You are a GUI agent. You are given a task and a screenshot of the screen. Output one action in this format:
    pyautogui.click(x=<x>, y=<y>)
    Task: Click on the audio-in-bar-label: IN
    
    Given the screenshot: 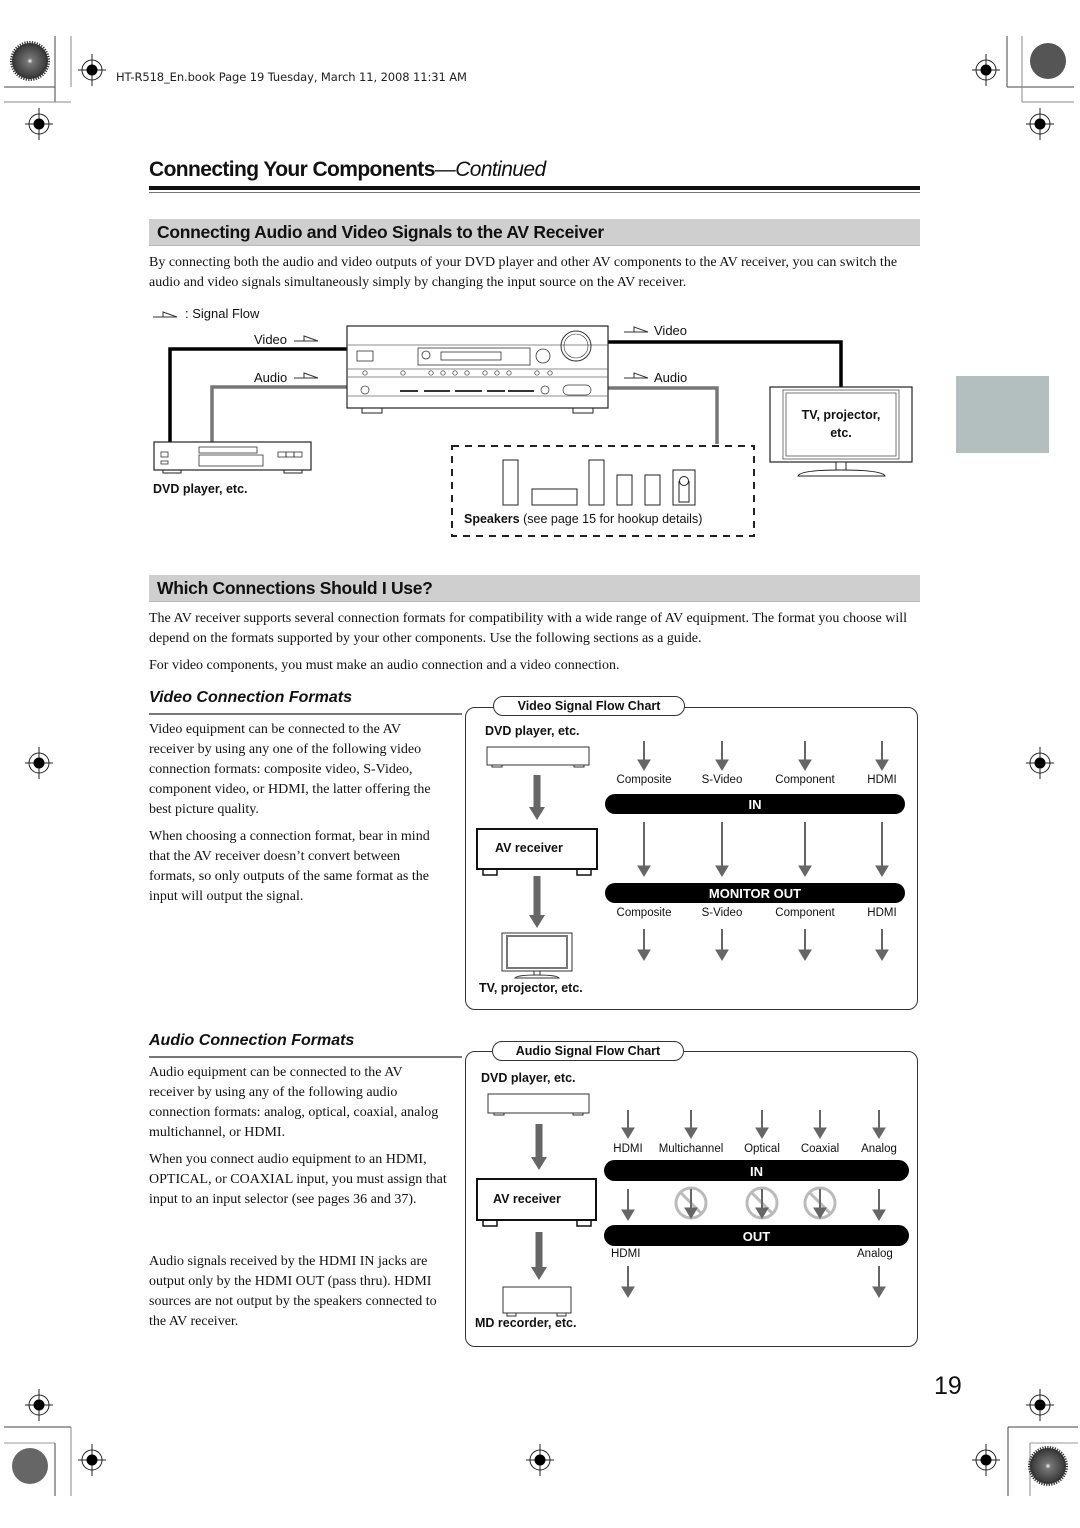 What is the action you would take?
    pyautogui.click(x=756, y=1171)
    